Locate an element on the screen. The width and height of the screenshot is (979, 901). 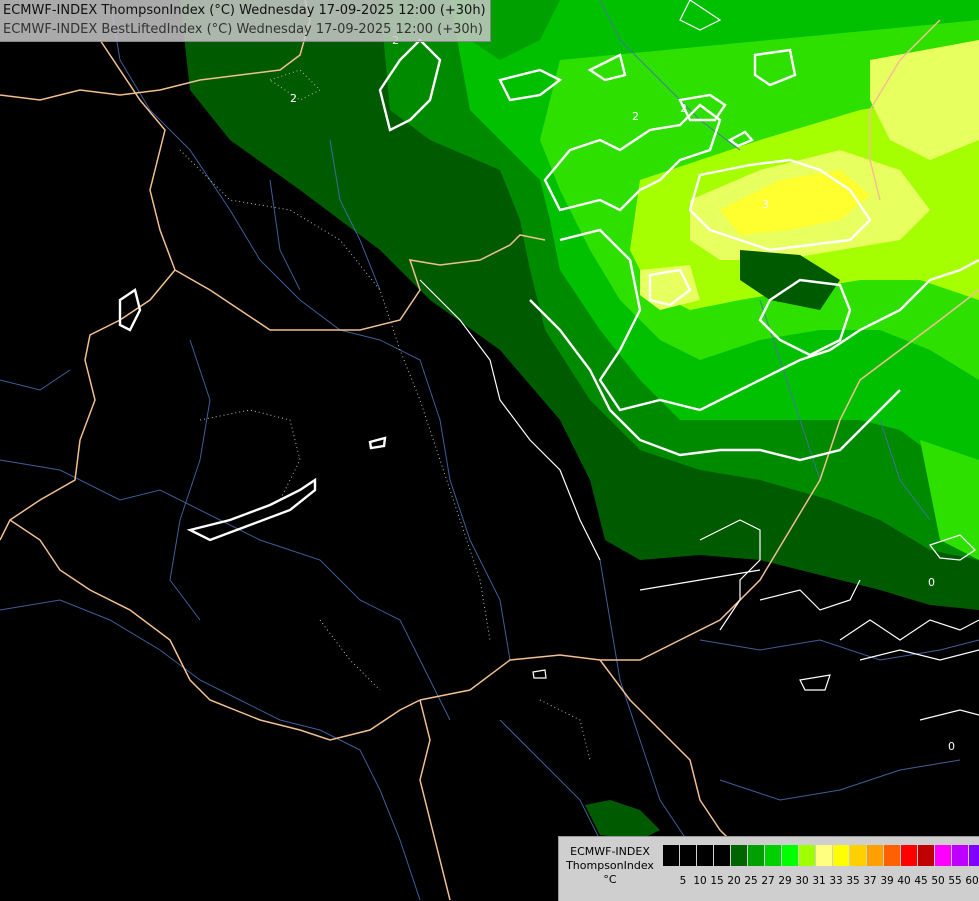
legend-tick-label: 40 is located at coordinates (904, 881).